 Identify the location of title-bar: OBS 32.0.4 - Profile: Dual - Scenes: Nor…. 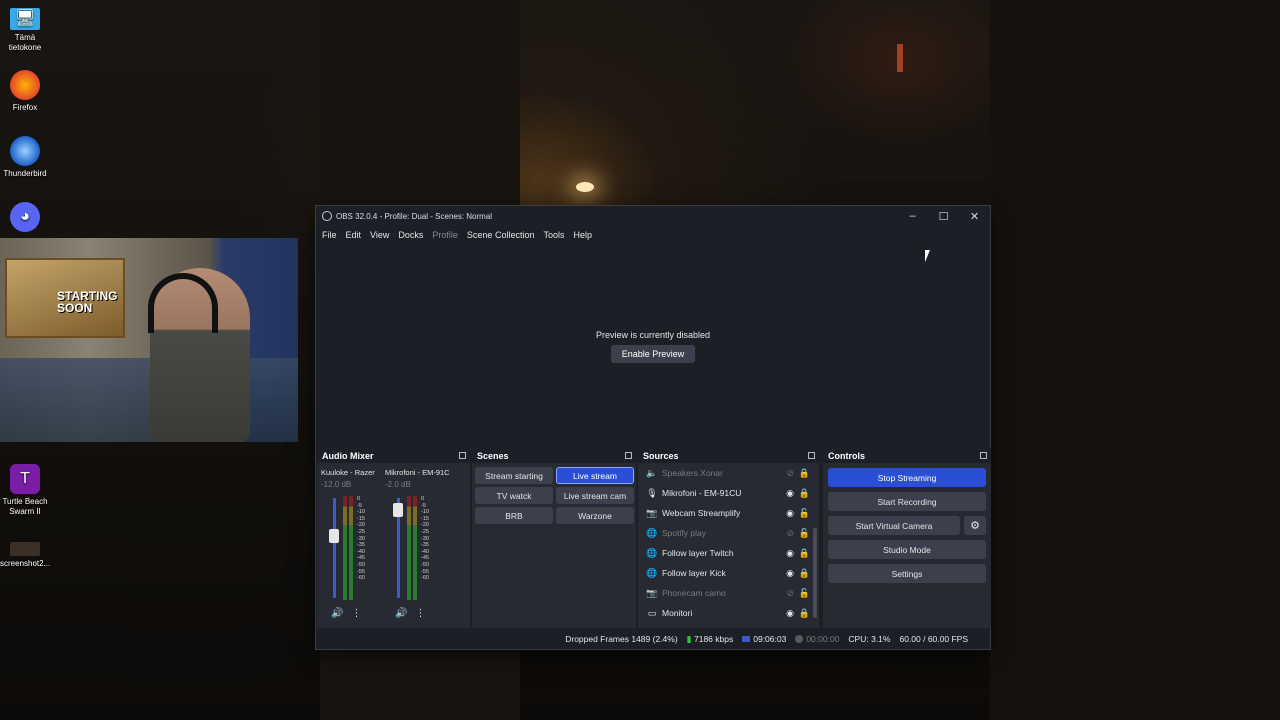
(653, 216).